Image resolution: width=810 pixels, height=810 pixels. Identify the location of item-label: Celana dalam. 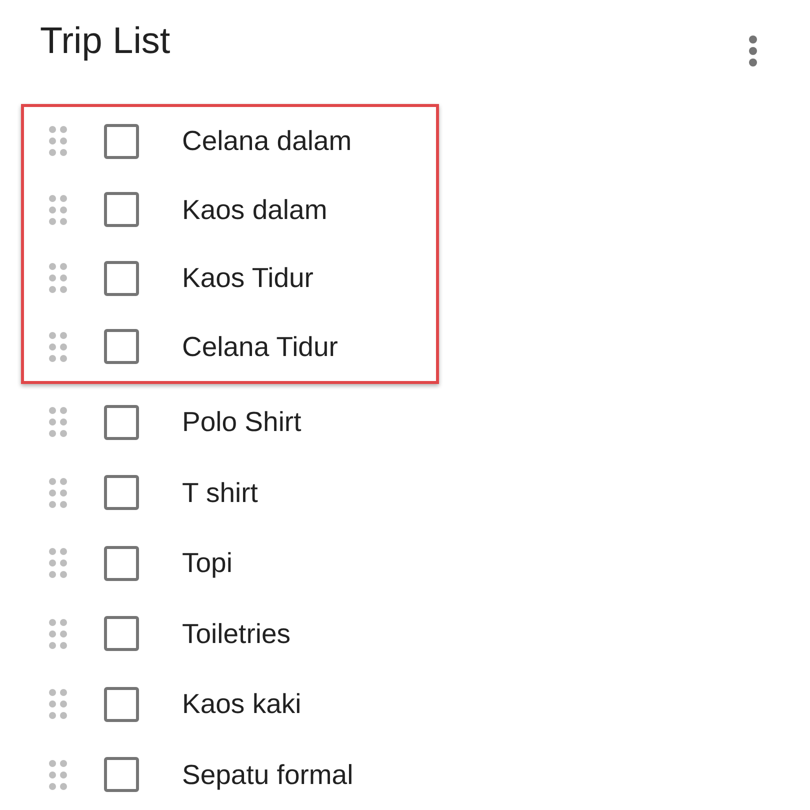
(267, 141).